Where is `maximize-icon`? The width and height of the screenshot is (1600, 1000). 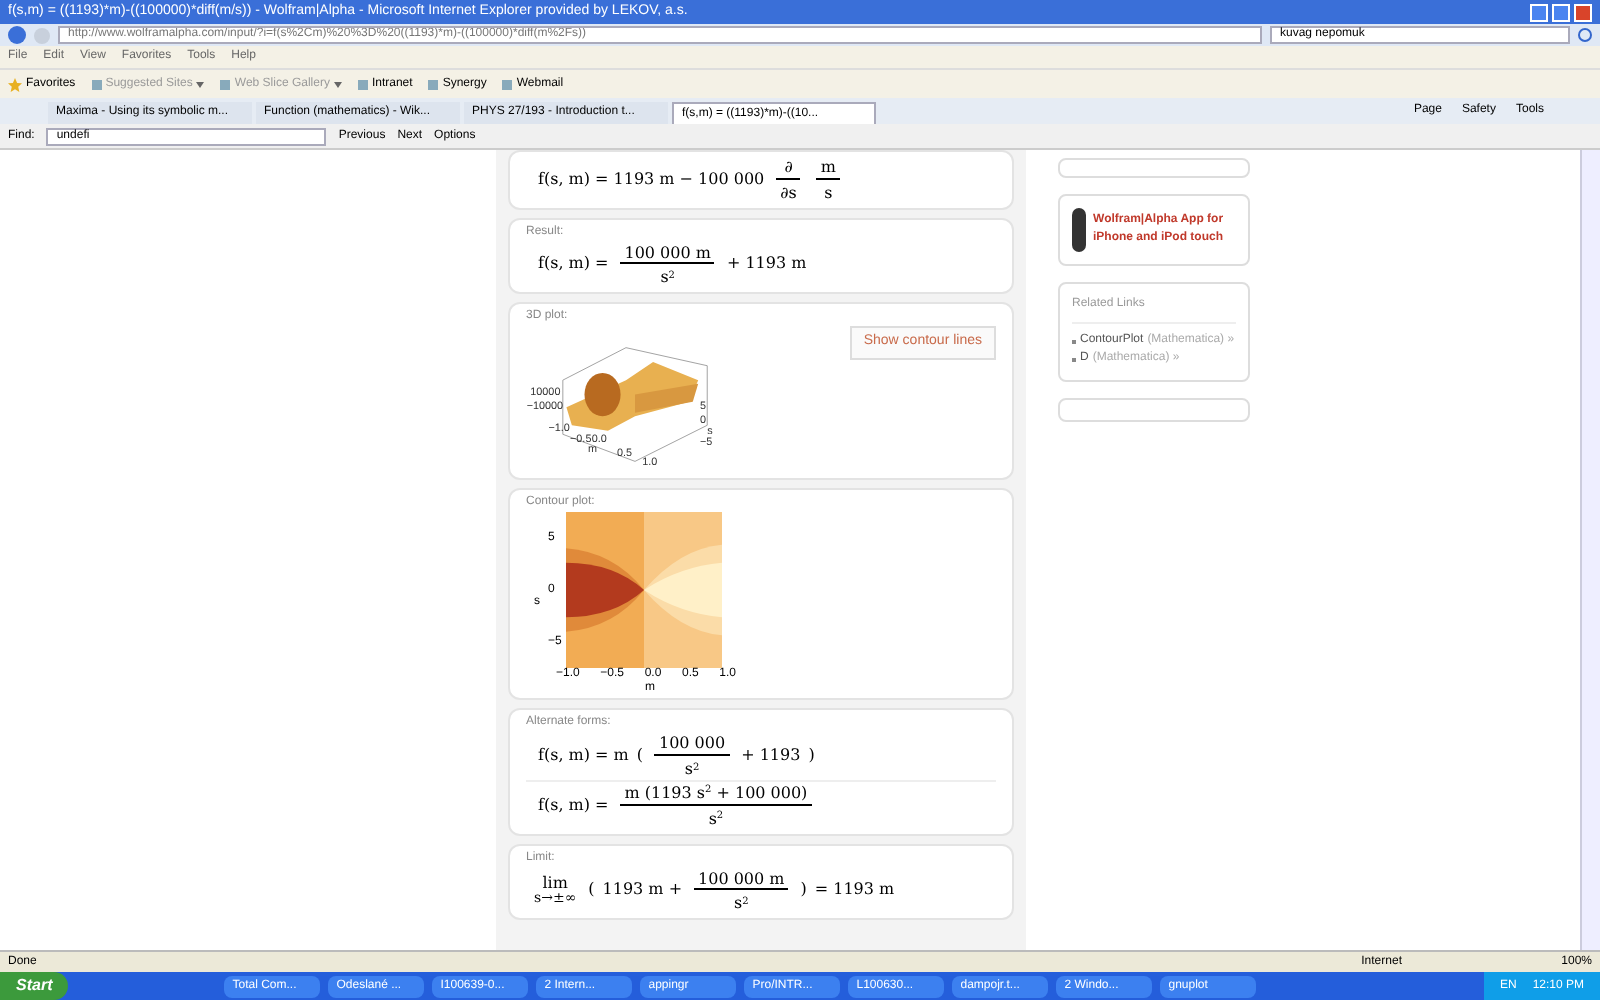 maximize-icon is located at coordinates (1561, 12).